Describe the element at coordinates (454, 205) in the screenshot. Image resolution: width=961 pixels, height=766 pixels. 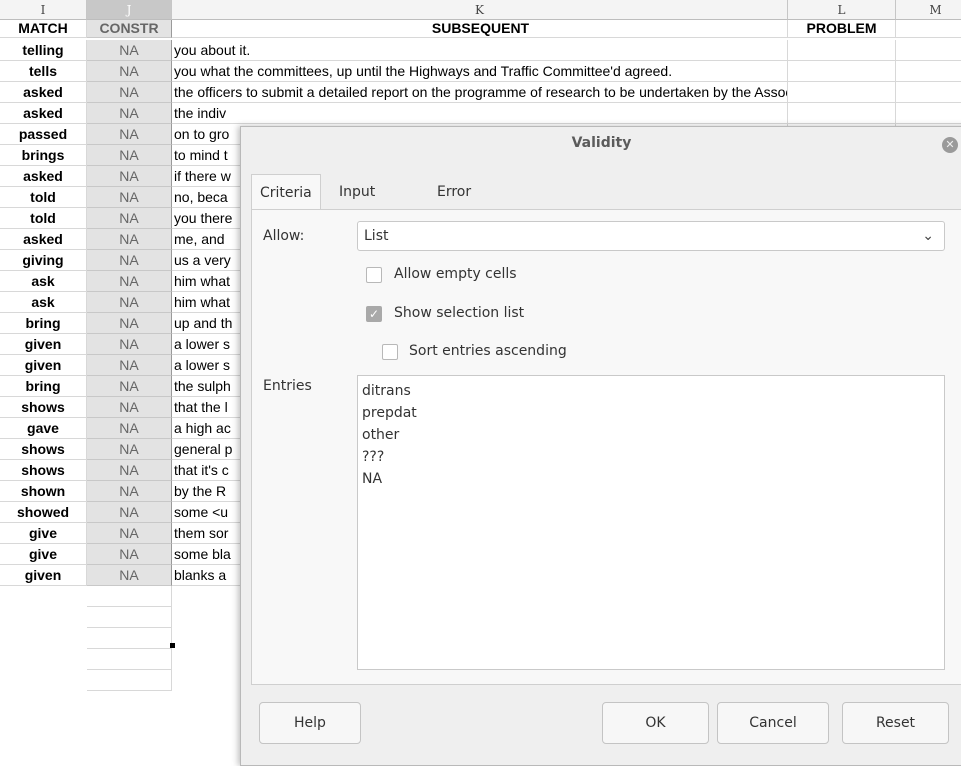
I see `tab-error-alert: Error Alert` at that location.